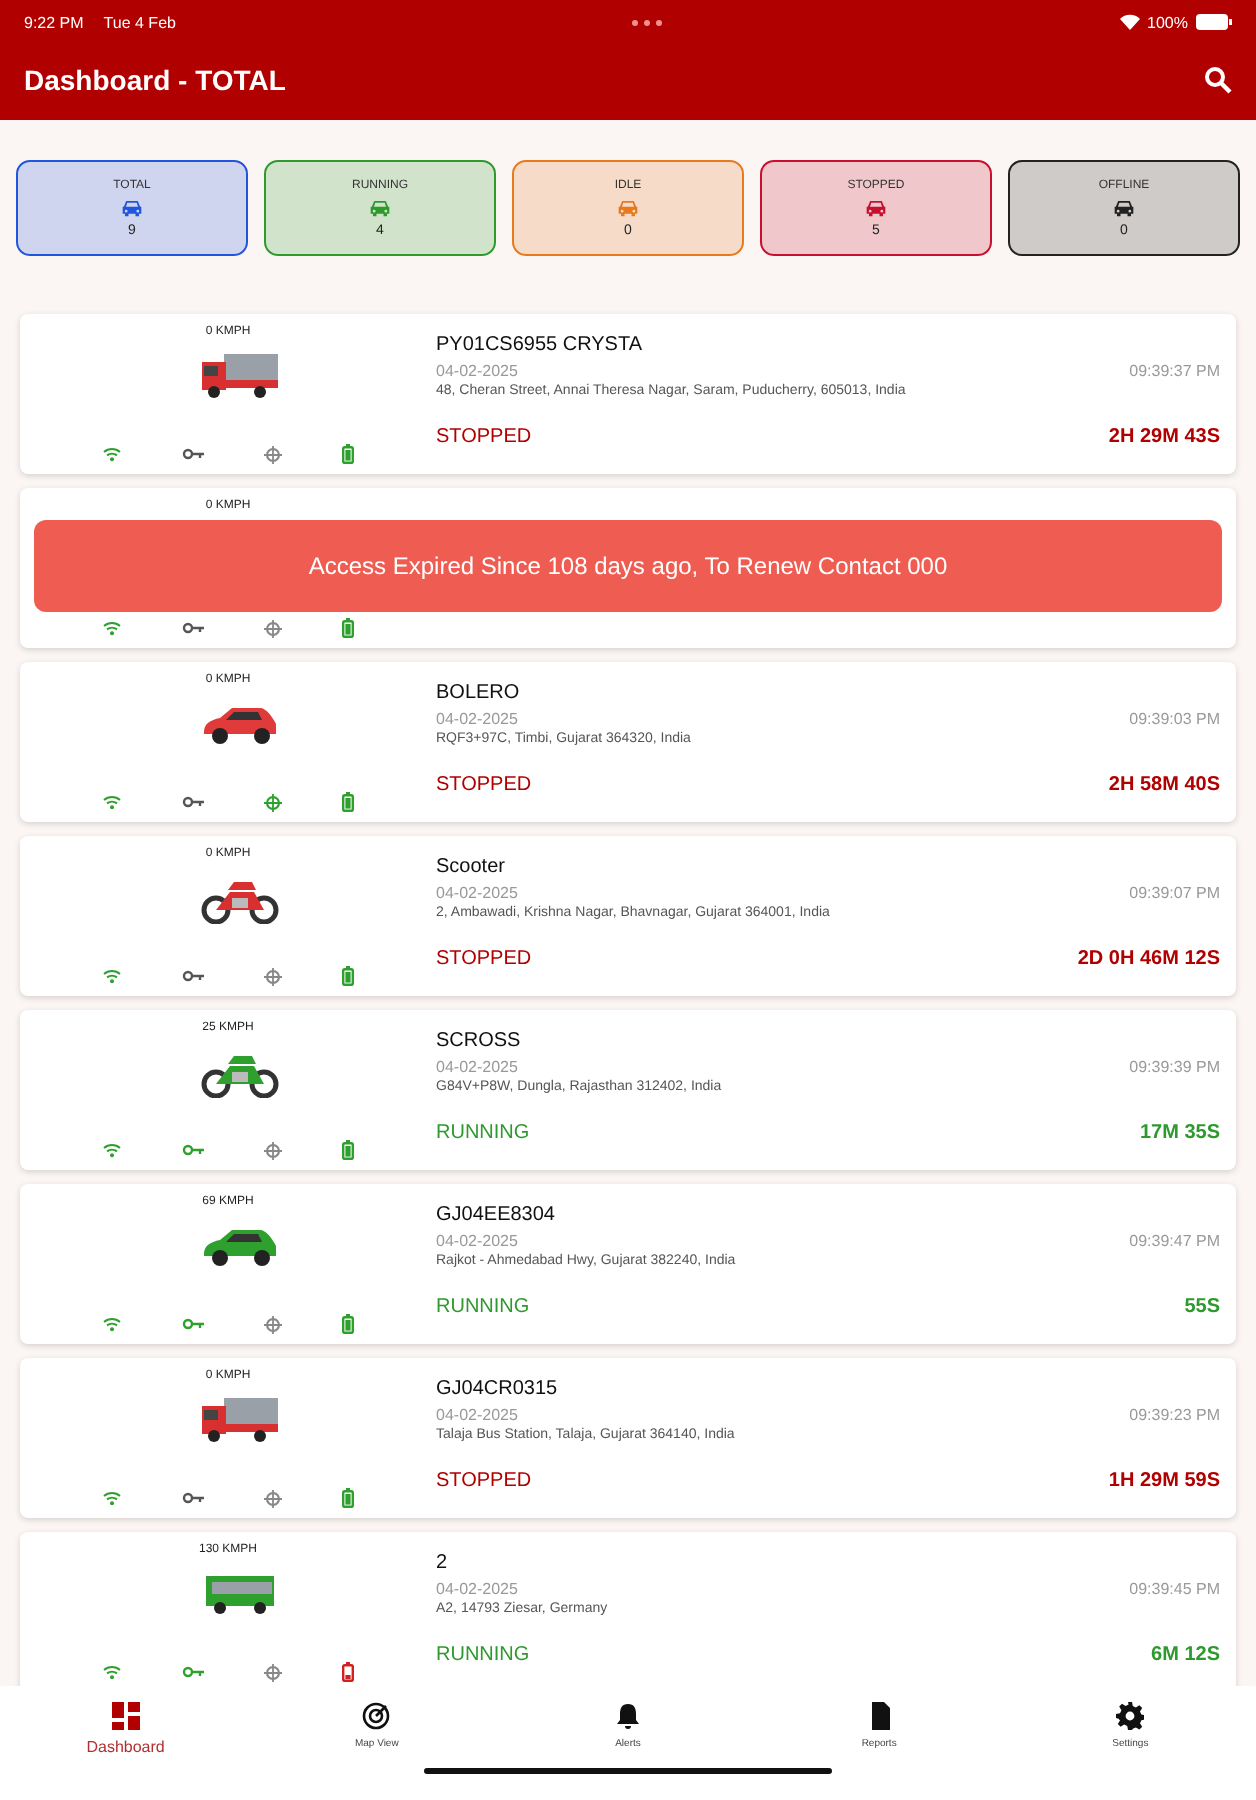  Describe the element at coordinates (1129, 22) in the screenshot. I see `wifi-icon` at that location.